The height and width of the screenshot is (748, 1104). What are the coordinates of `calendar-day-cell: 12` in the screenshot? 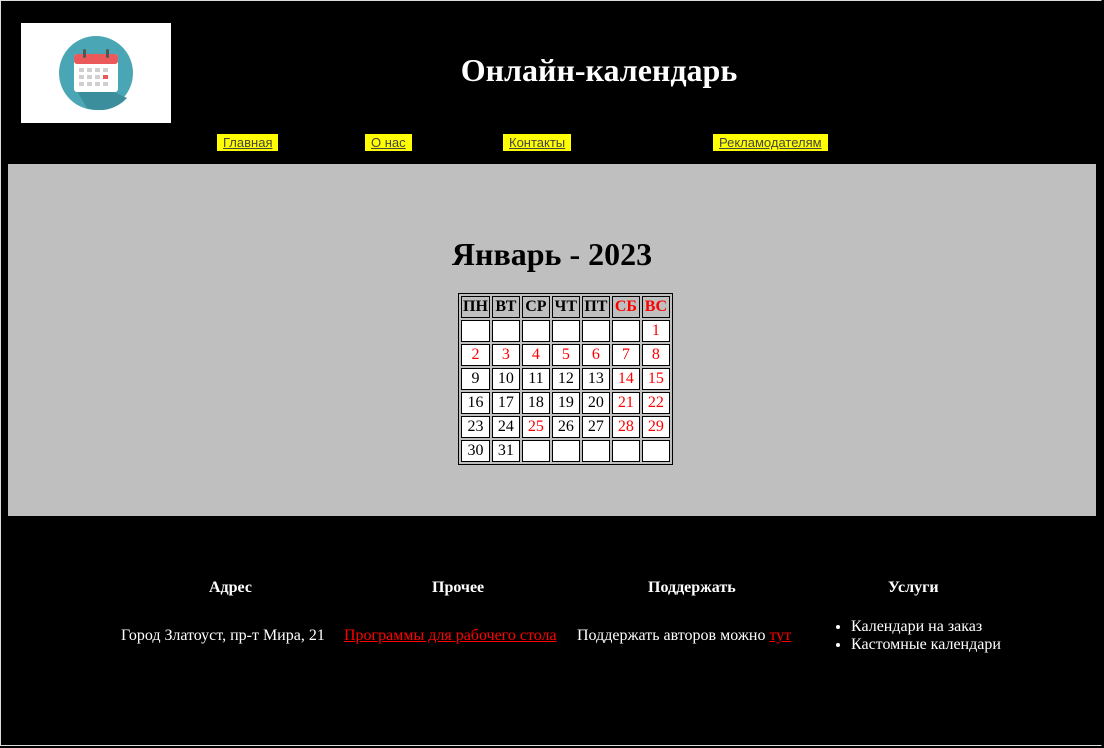 It's located at (565, 379).